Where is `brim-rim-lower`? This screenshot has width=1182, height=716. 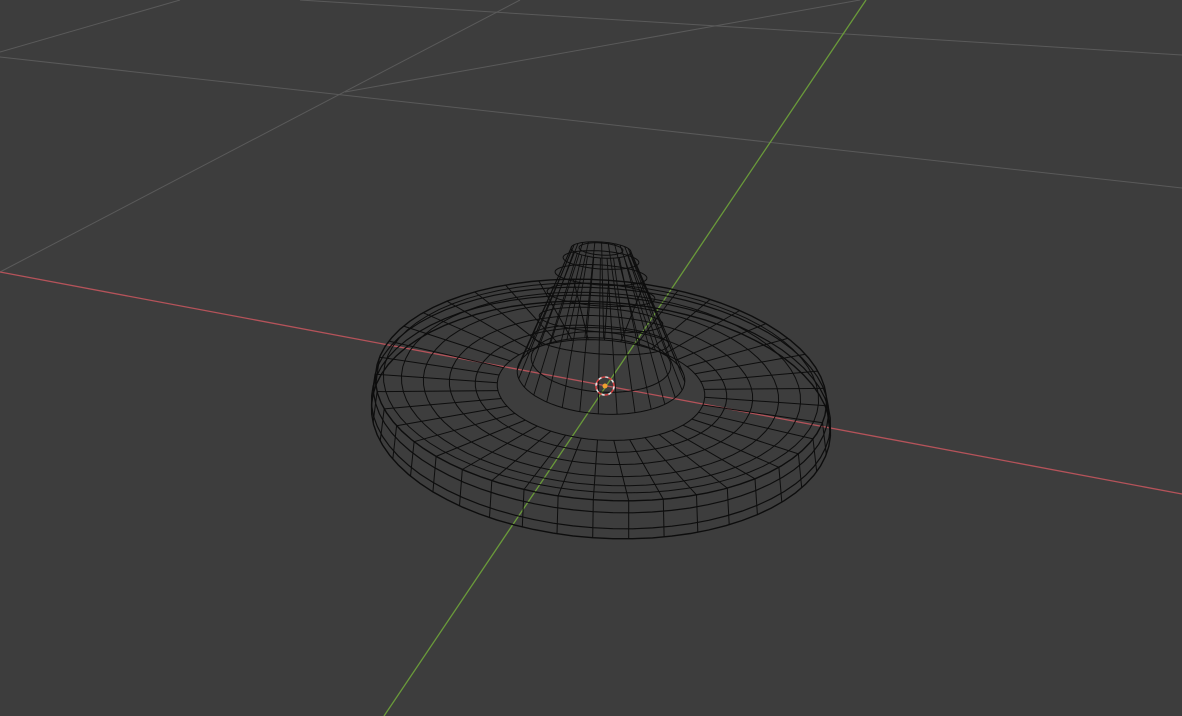 brim-rim-lower is located at coordinates (600, 412).